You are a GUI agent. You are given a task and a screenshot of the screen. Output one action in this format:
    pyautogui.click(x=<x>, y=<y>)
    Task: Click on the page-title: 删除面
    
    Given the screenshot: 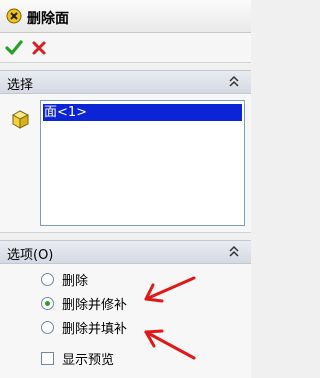 What is the action you would take?
    pyautogui.click(x=48, y=19)
    